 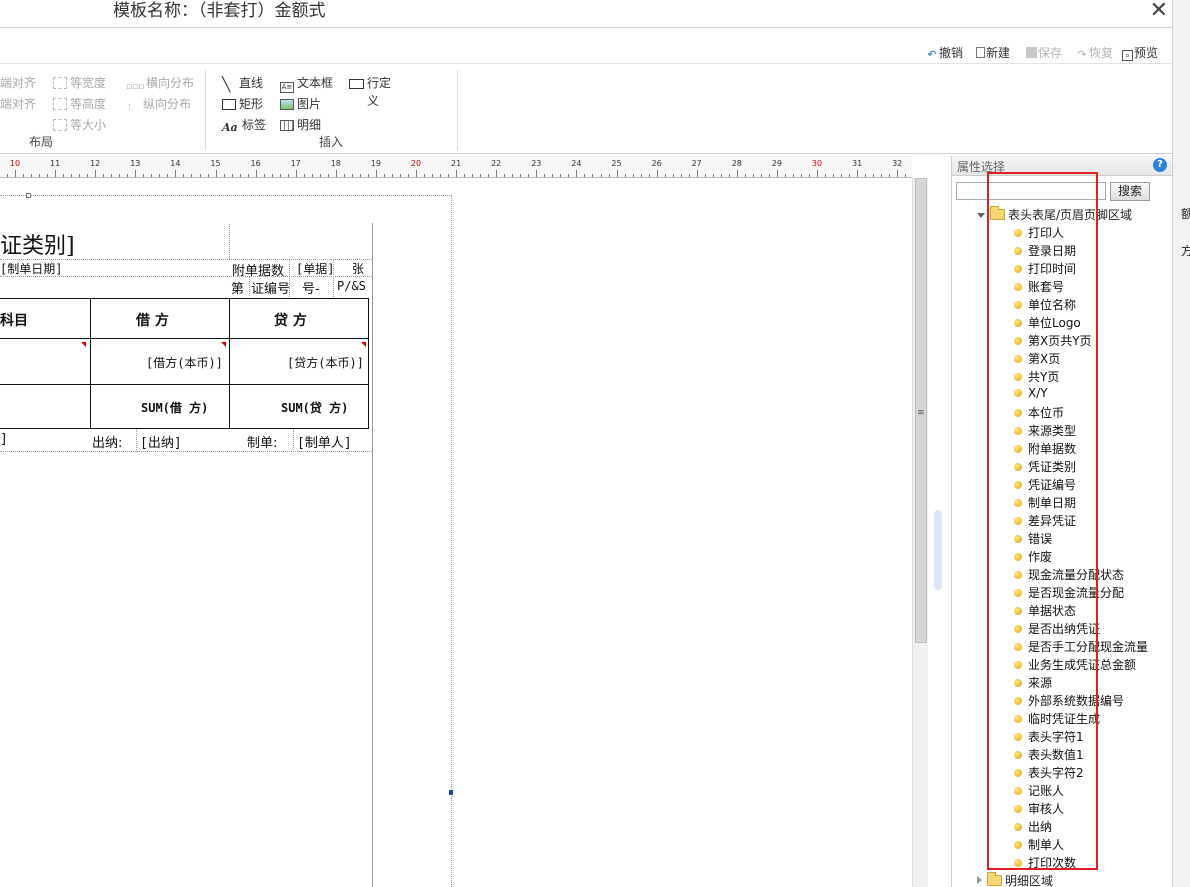 I want to click on h-distribute-button: ▫▫▫ 横向分布, so click(x=160, y=84).